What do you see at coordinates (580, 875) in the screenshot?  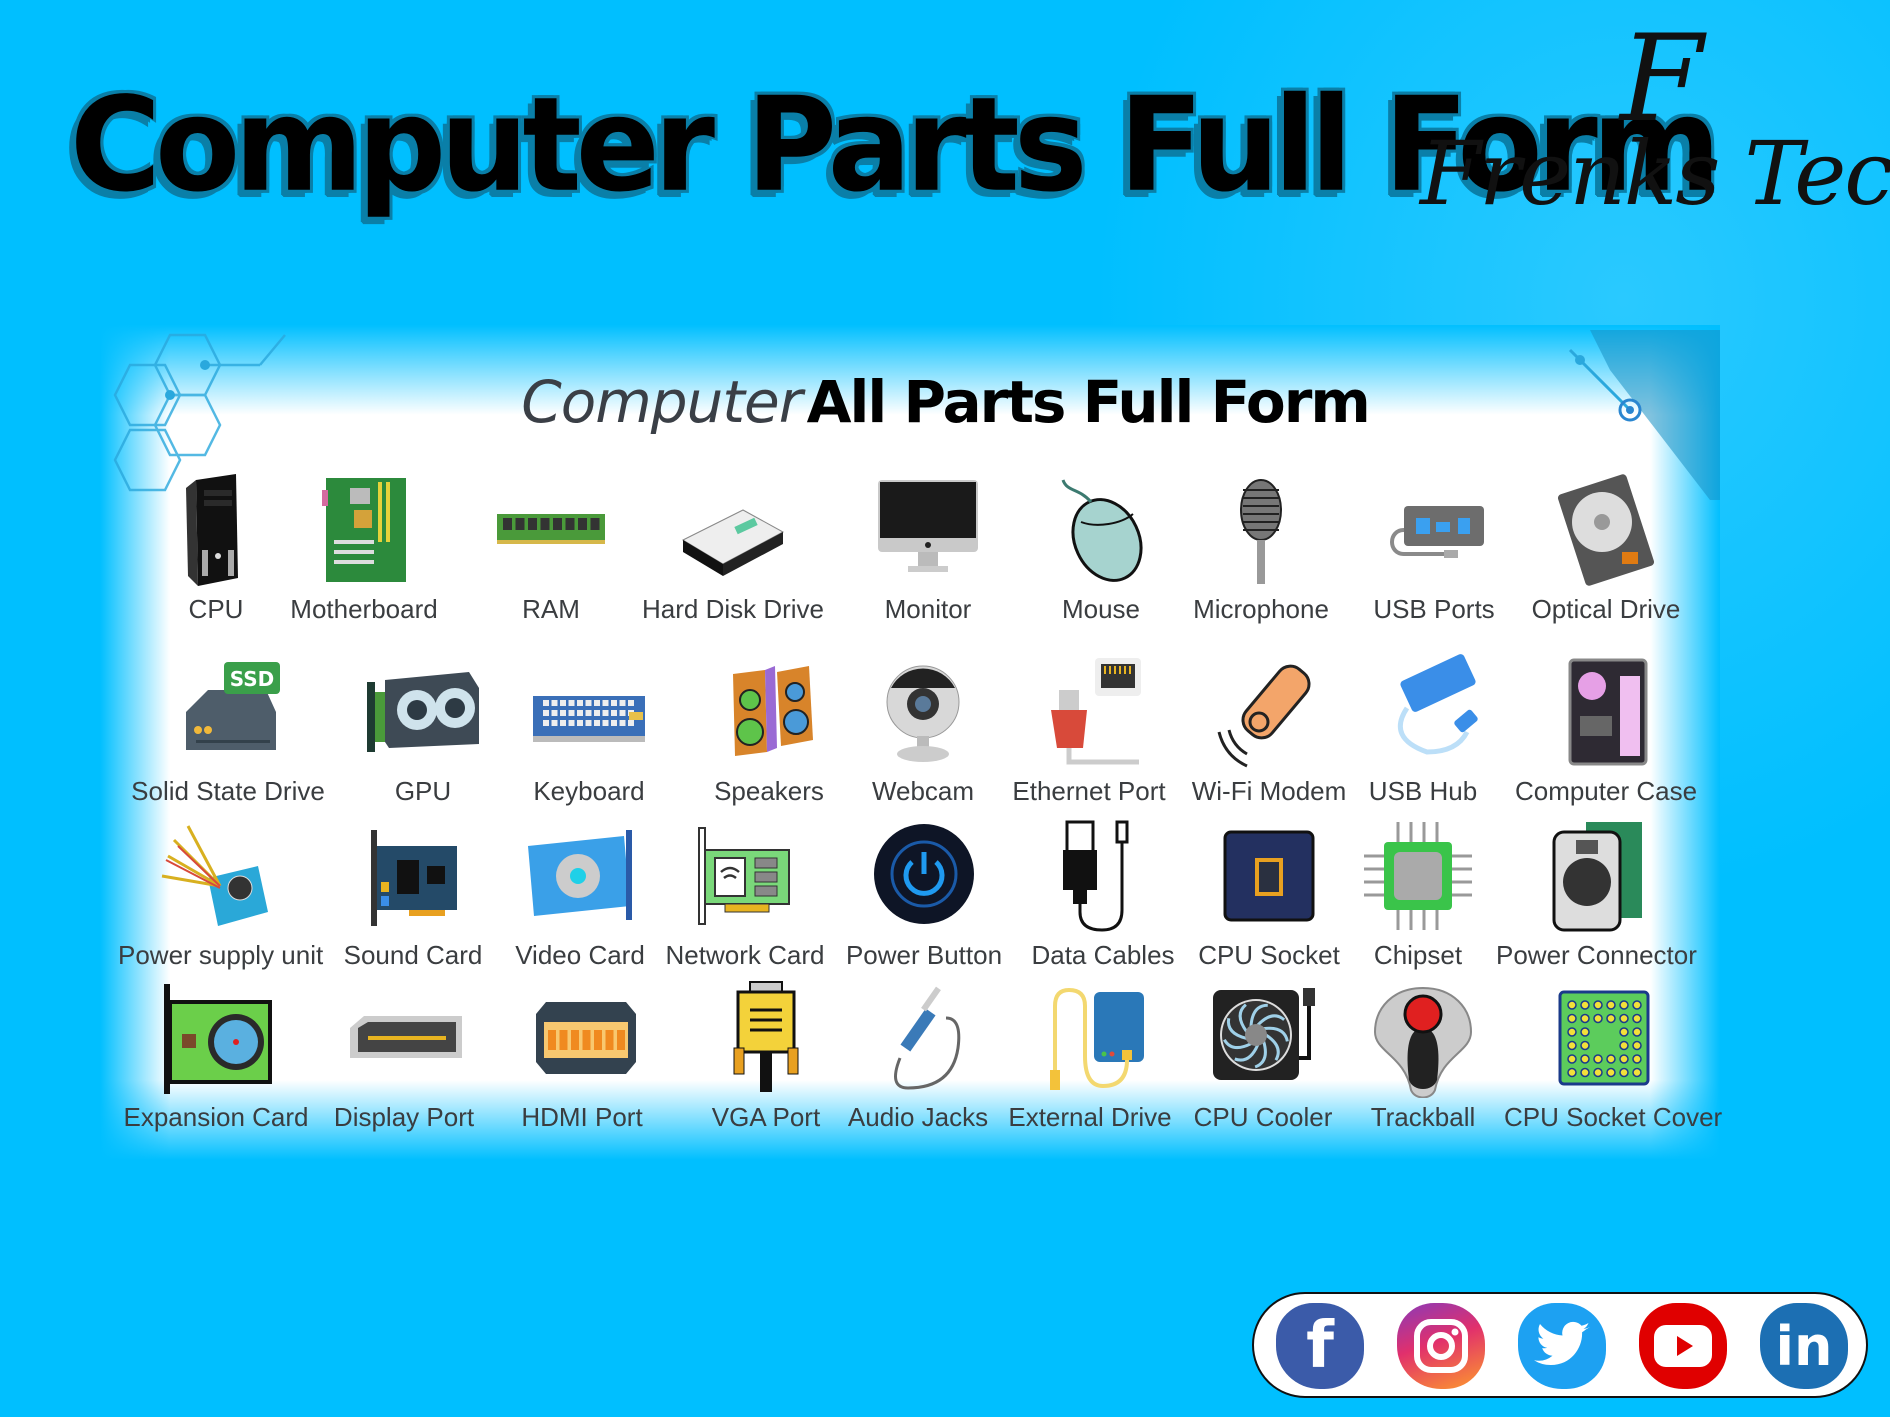 I see `video-card-icon` at bounding box center [580, 875].